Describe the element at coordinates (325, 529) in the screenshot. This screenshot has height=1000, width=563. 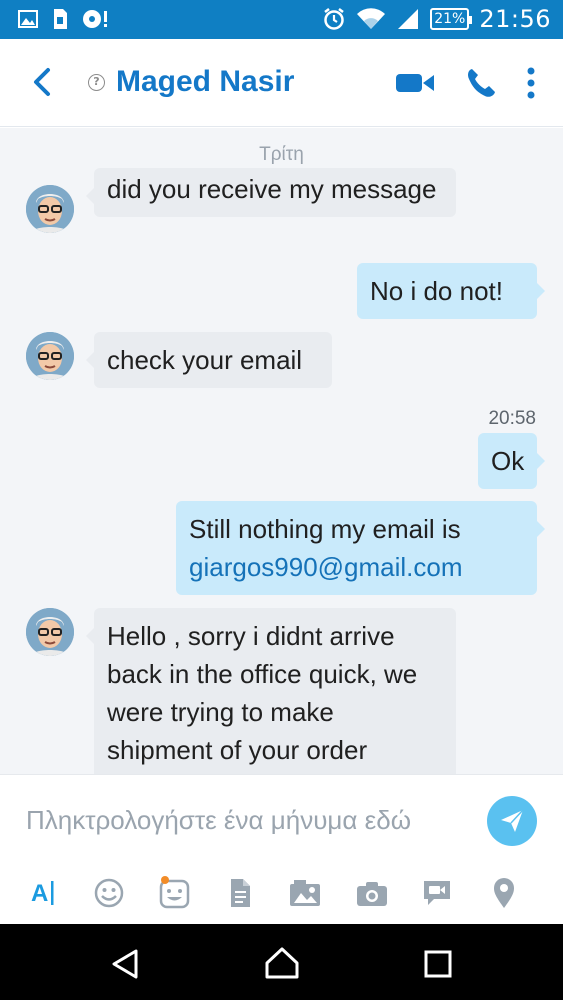
I see `message-text: Still nothing my email is` at that location.